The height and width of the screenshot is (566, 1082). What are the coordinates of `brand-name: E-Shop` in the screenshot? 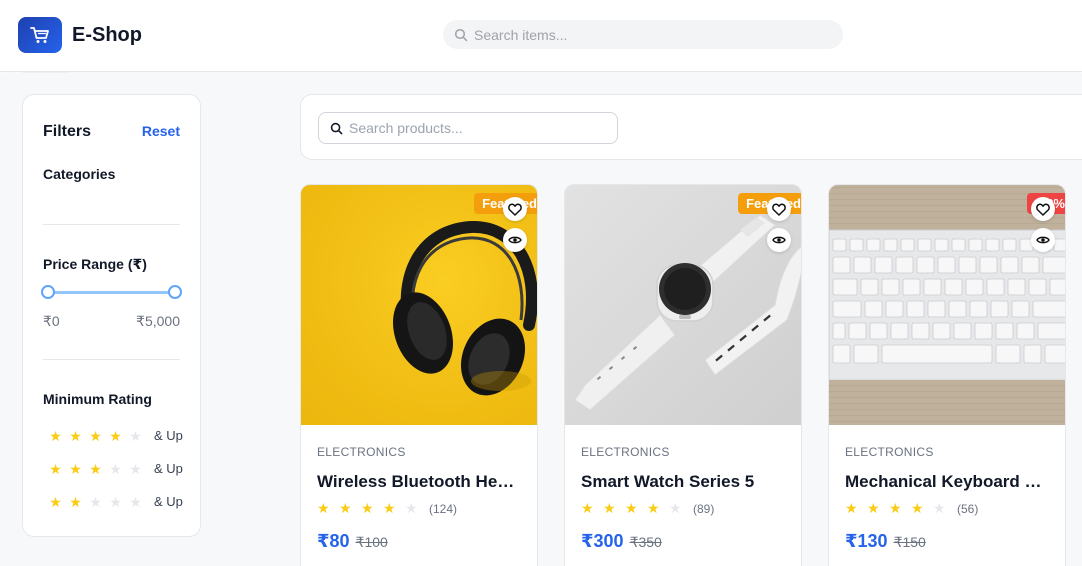 It's located at (107, 35).